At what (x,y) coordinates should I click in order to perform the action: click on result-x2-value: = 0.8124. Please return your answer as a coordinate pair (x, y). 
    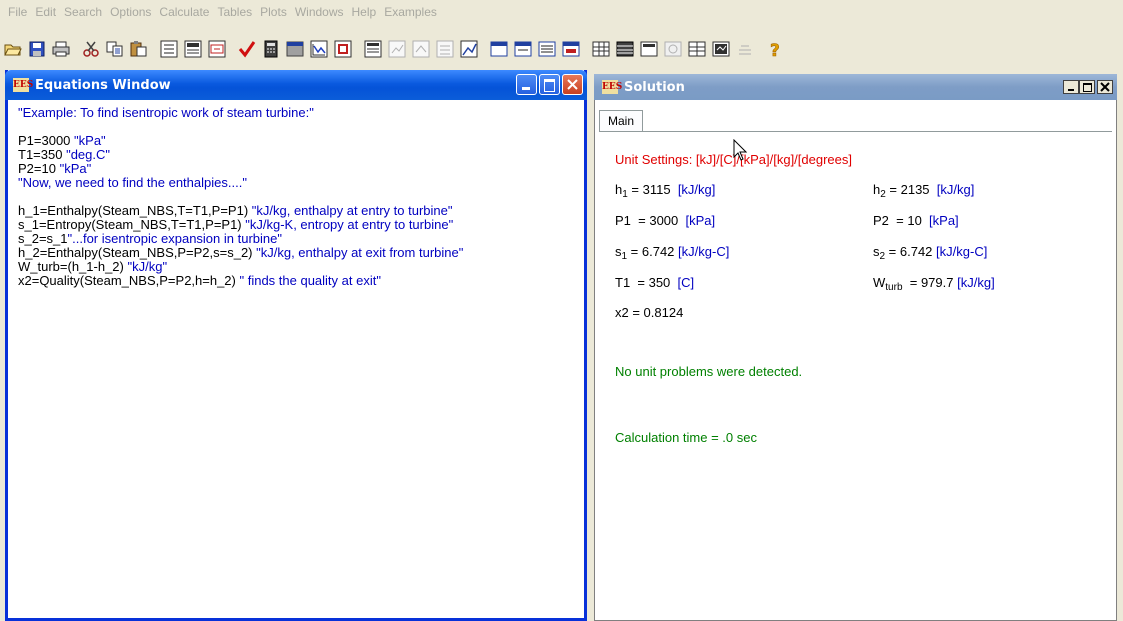
    Looking at the image, I should click on (656, 312).